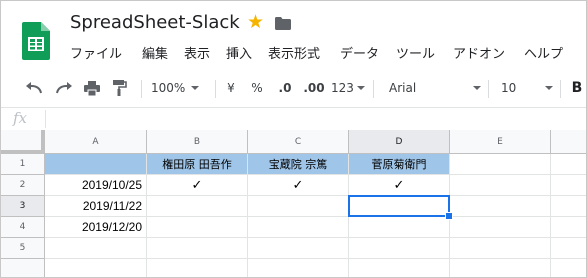 The height and width of the screenshot is (278, 587). Describe the element at coordinates (577, 88) in the screenshot. I see `bold-button: B` at that location.